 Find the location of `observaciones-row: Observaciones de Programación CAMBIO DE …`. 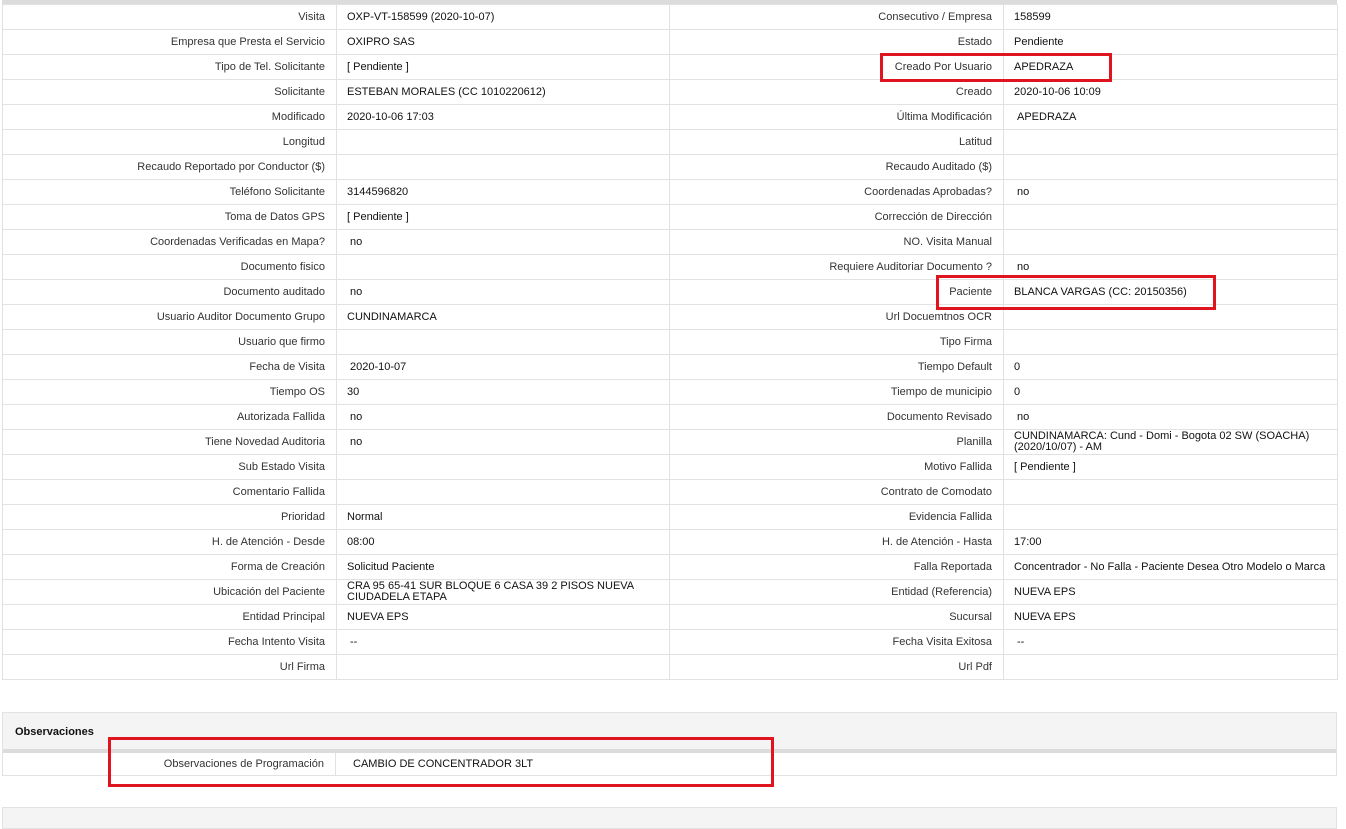

observaciones-row: Observaciones de Programación CAMBIO DE … is located at coordinates (669, 762).